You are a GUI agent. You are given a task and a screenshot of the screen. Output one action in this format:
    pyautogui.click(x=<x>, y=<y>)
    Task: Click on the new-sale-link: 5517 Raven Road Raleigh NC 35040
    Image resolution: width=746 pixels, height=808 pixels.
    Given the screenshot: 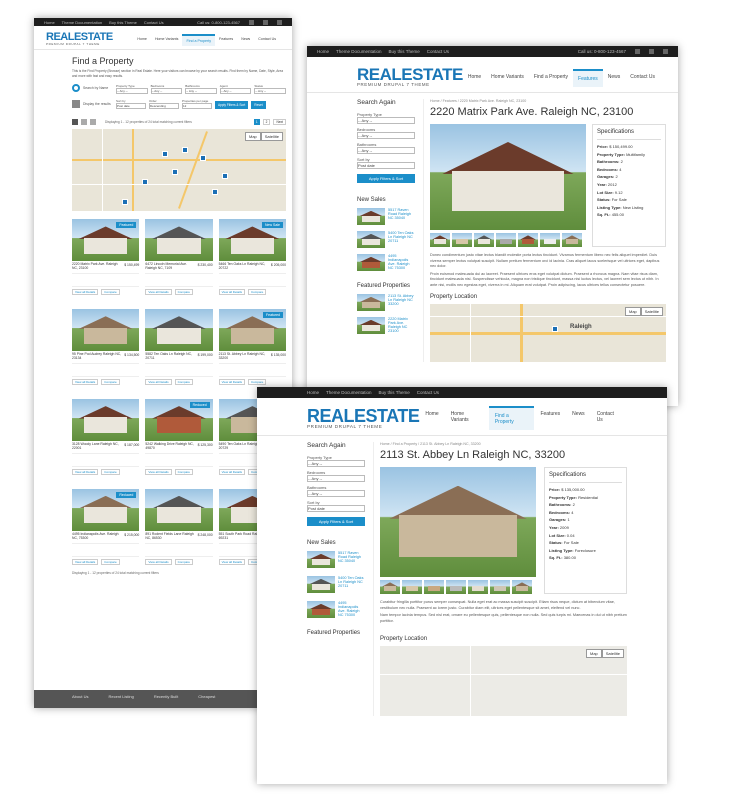 What is the action you would take?
    pyautogui.click(x=401, y=214)
    